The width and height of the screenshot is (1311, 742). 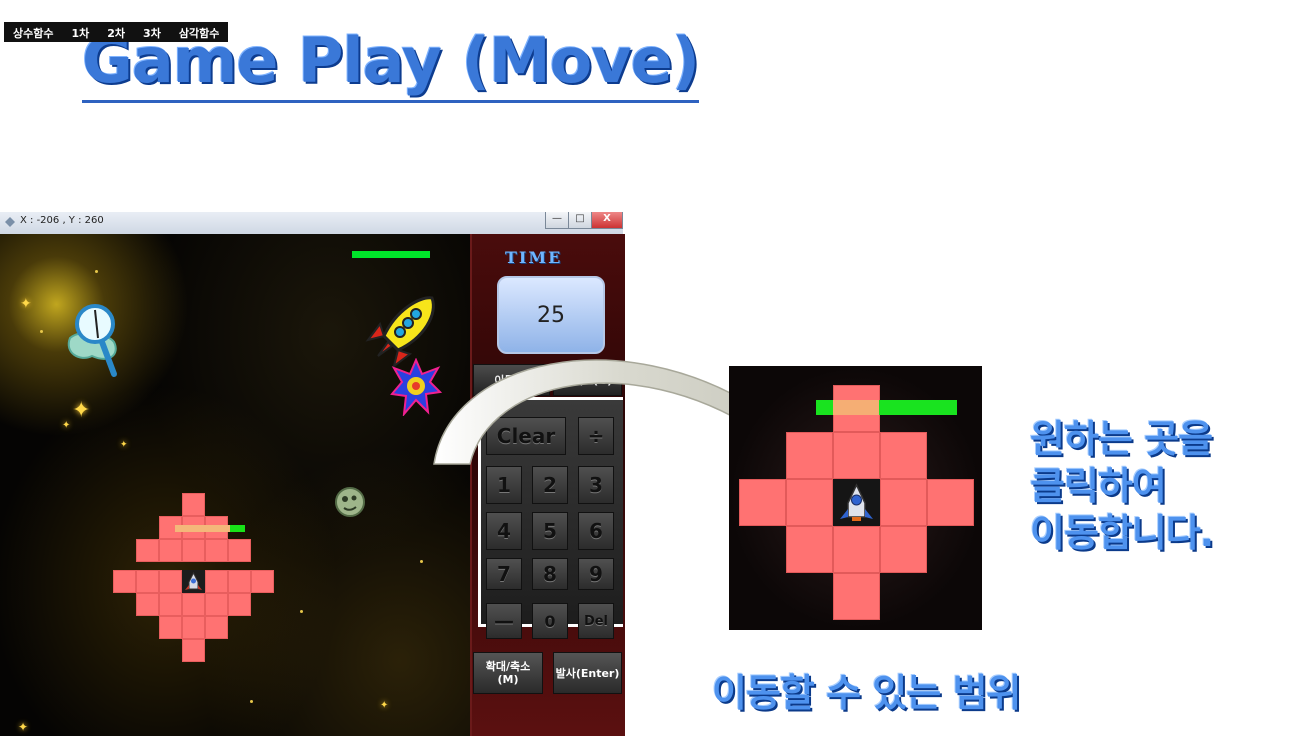 I want to click on menu-item-constant: 상수함수, so click(x=33, y=32).